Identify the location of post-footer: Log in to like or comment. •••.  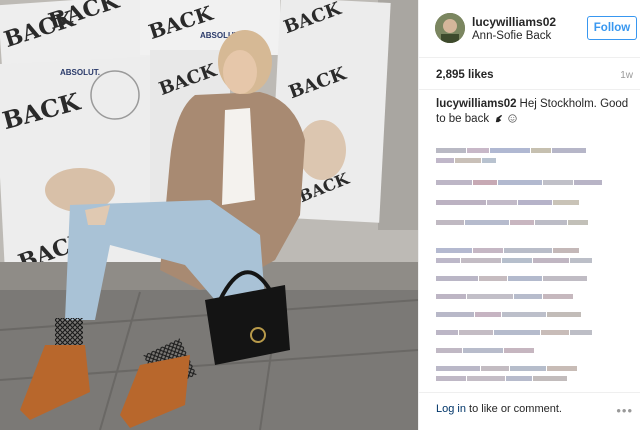
(529, 411).